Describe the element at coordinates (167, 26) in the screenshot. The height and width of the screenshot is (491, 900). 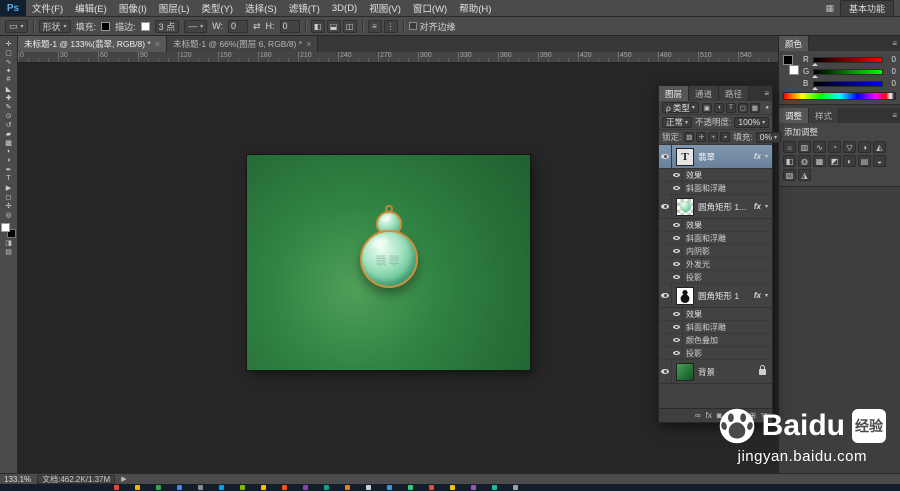
I see `stroke-width-field: 3 点` at that location.